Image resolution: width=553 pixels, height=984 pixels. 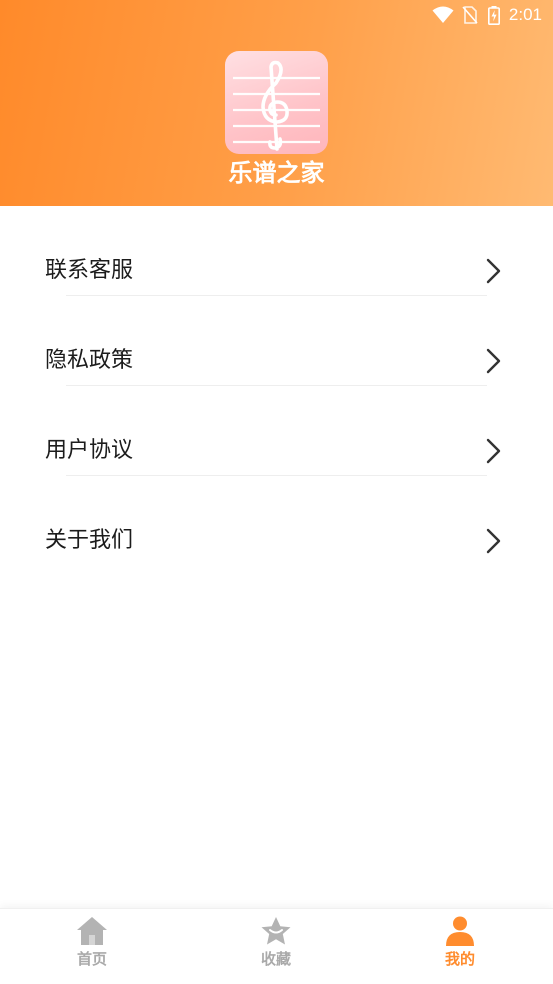 I want to click on app-logo, so click(x=276, y=102).